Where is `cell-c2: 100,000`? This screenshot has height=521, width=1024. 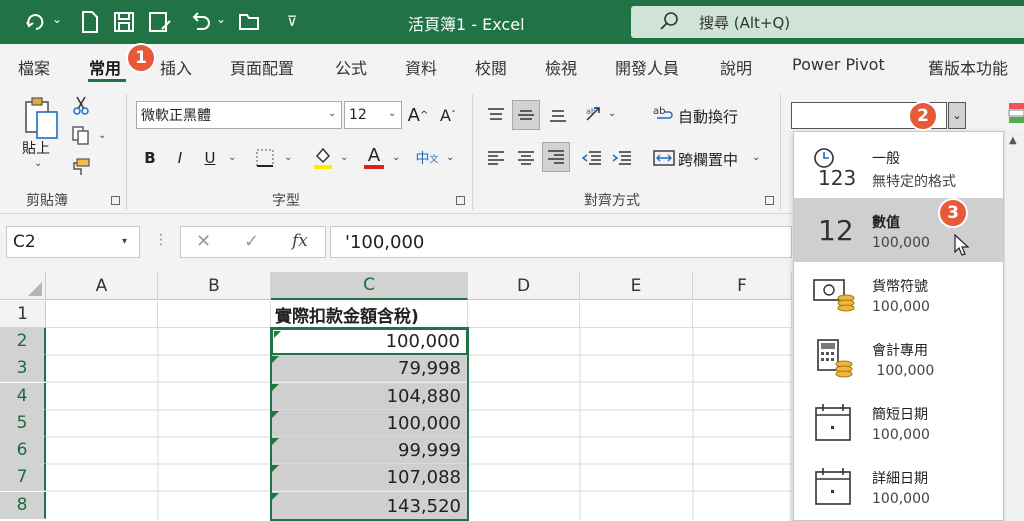 cell-c2: 100,000 is located at coordinates (369, 341).